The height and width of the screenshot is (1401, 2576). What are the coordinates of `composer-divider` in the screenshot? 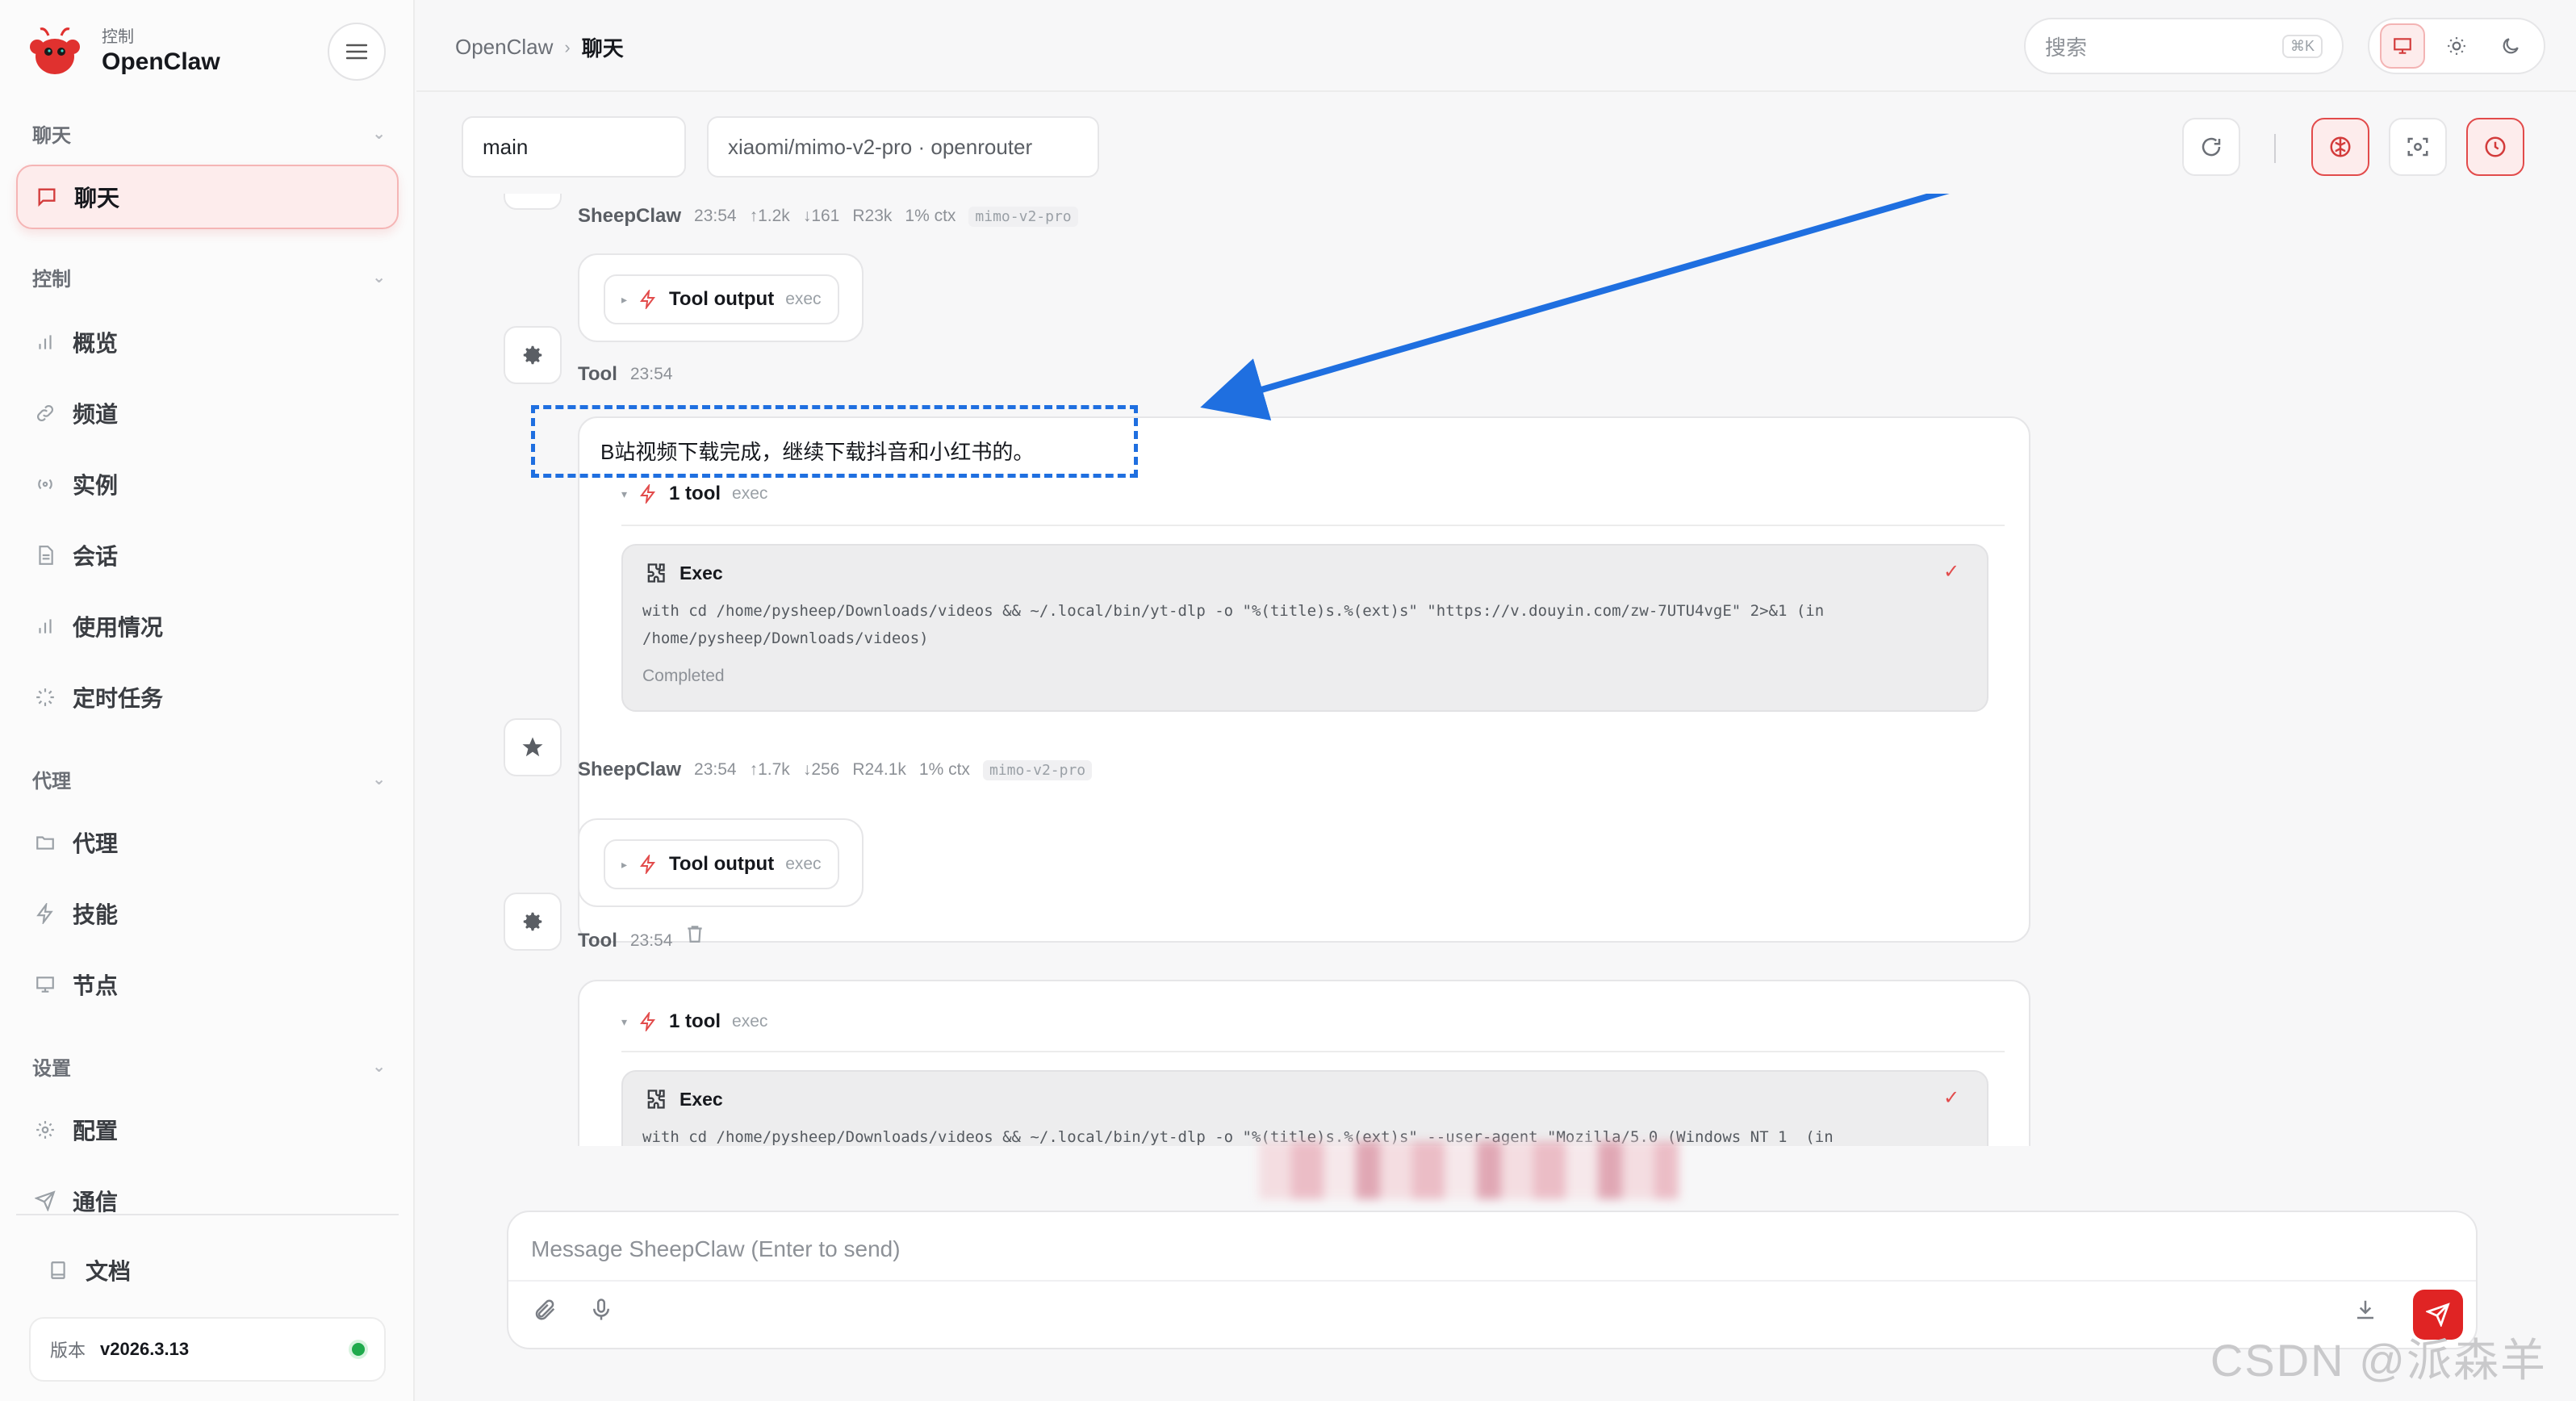 It's located at (1492, 1281).